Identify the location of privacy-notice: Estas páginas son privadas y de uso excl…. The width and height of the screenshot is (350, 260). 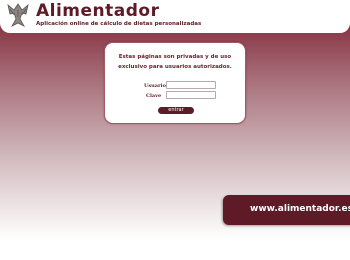
(175, 62).